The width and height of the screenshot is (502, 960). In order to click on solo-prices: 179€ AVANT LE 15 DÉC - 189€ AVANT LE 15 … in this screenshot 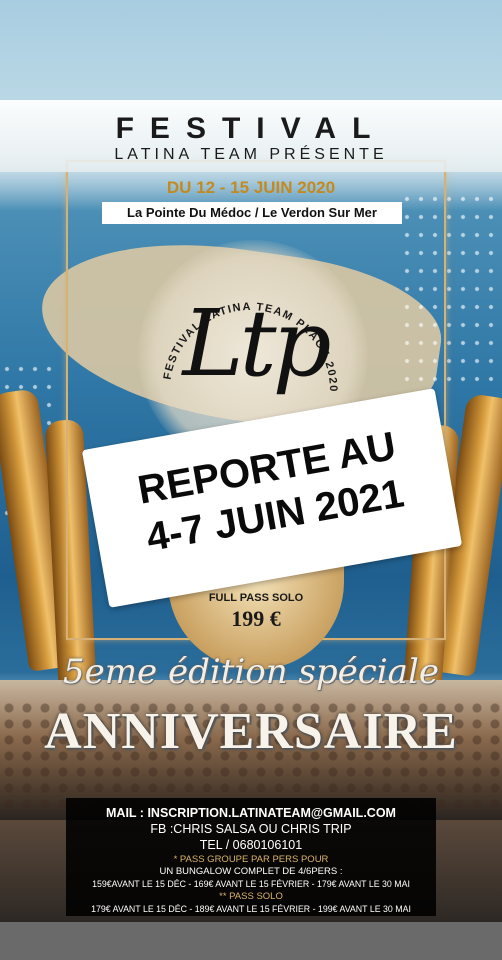, I will do `click(251, 909)`.